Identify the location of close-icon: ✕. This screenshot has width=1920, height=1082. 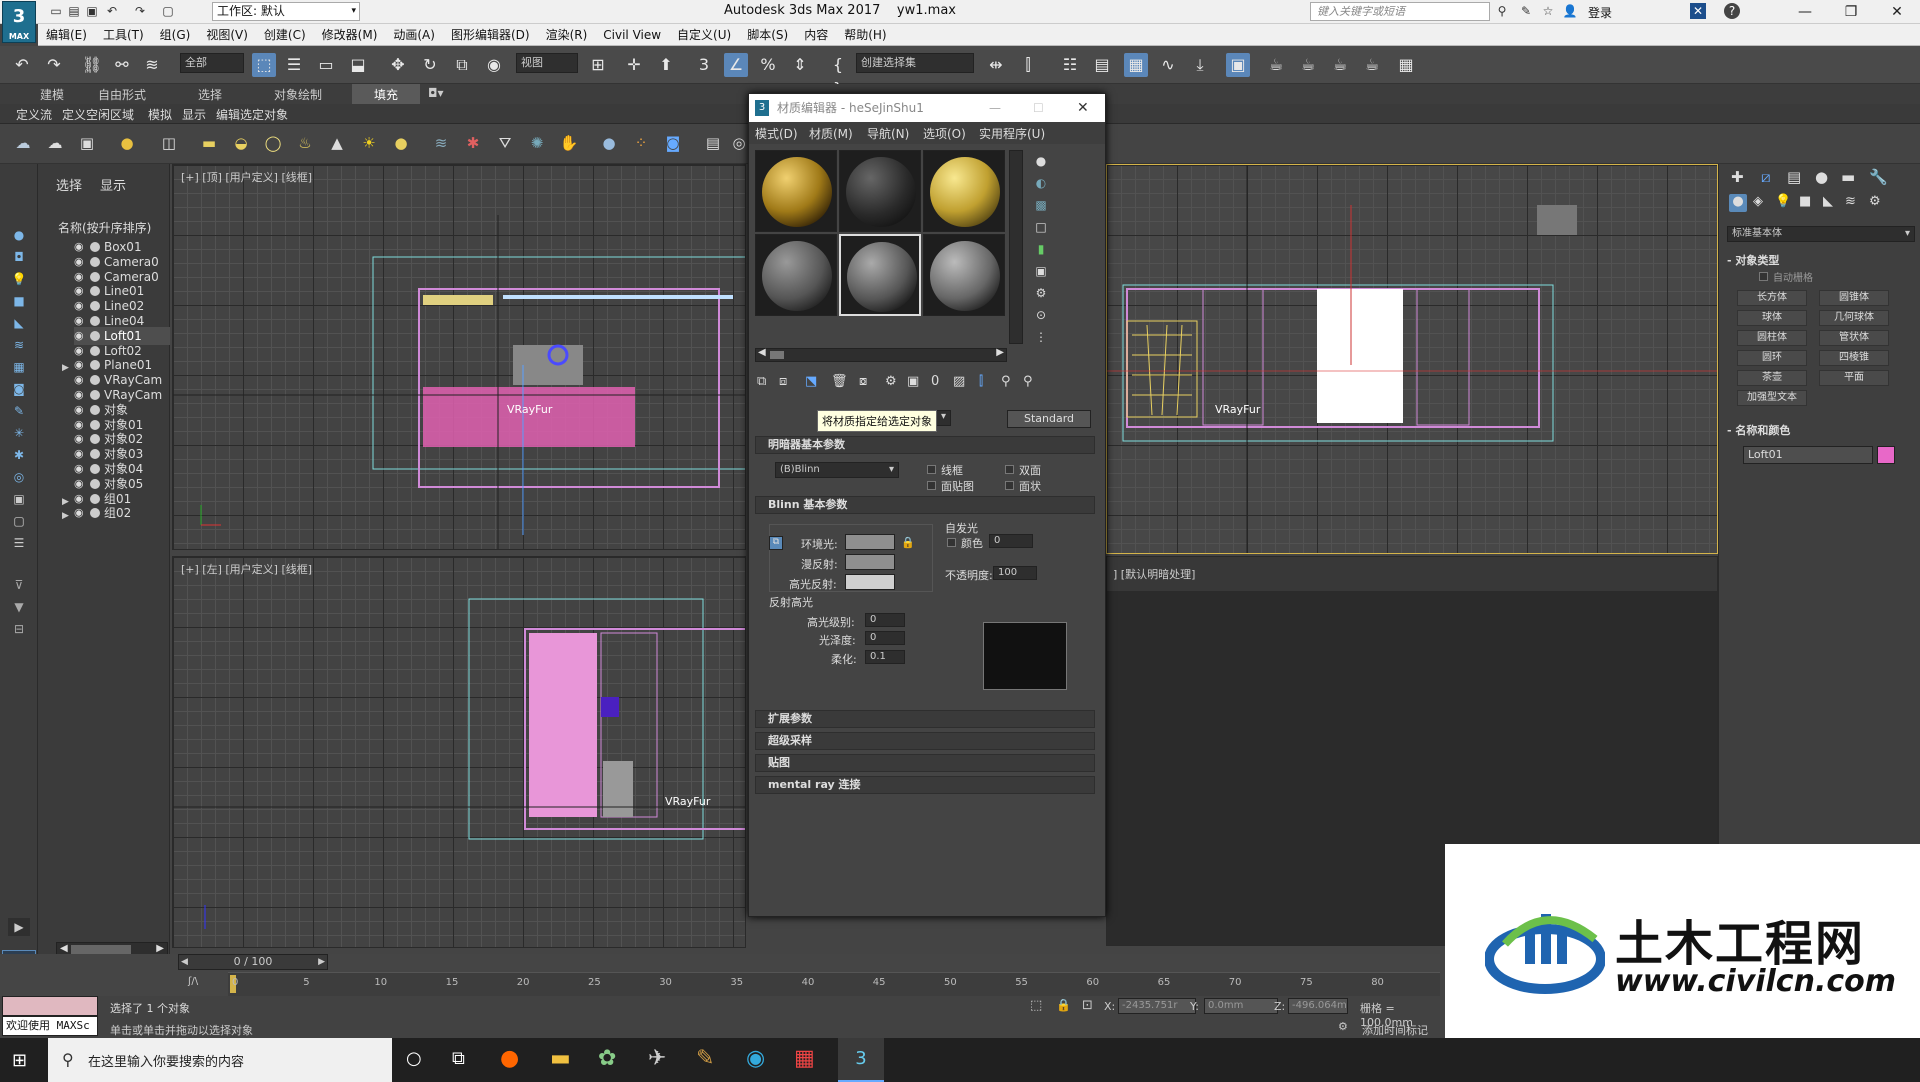
(1083, 108).